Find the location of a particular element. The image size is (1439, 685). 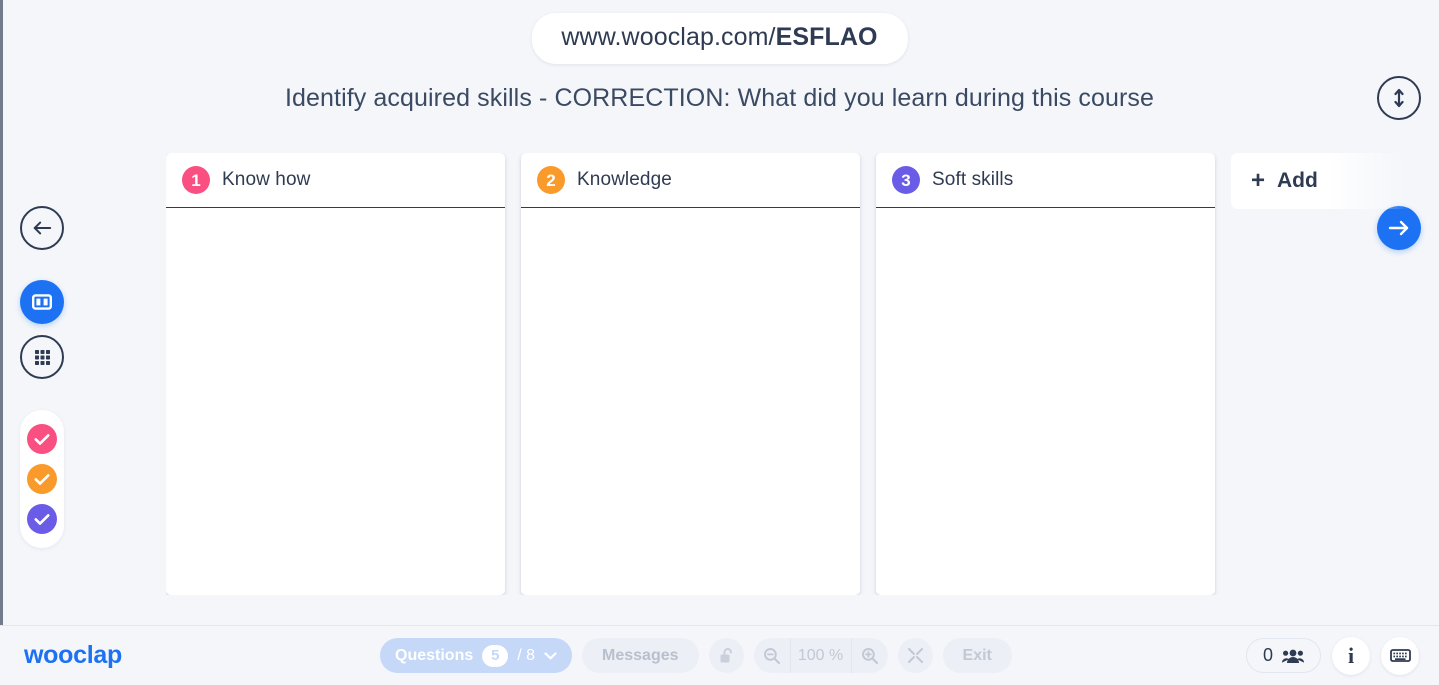

messages-button: Messages is located at coordinates (640, 655).